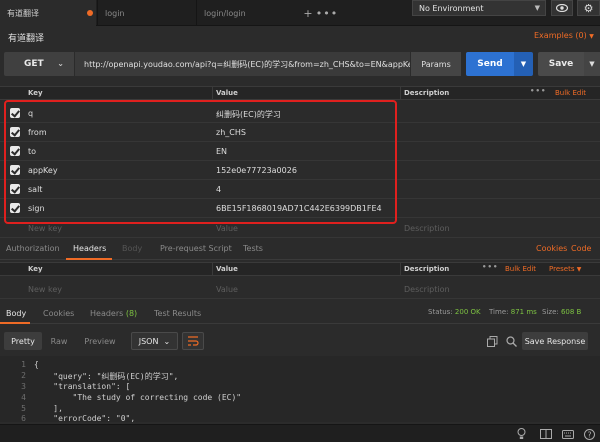  I want to click on manage-environments-button: ⚙, so click(588, 8).